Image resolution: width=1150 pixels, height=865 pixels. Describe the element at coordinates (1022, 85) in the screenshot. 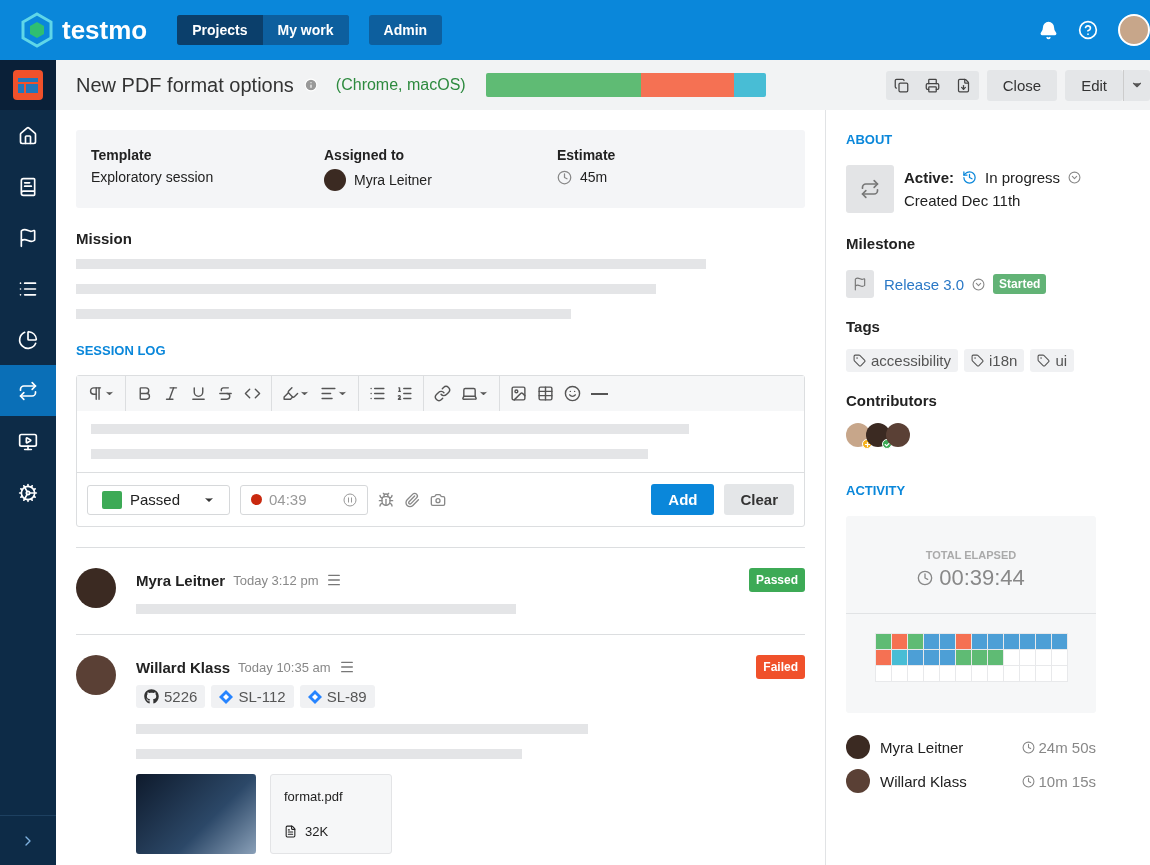

I see `close-button: Close` at that location.